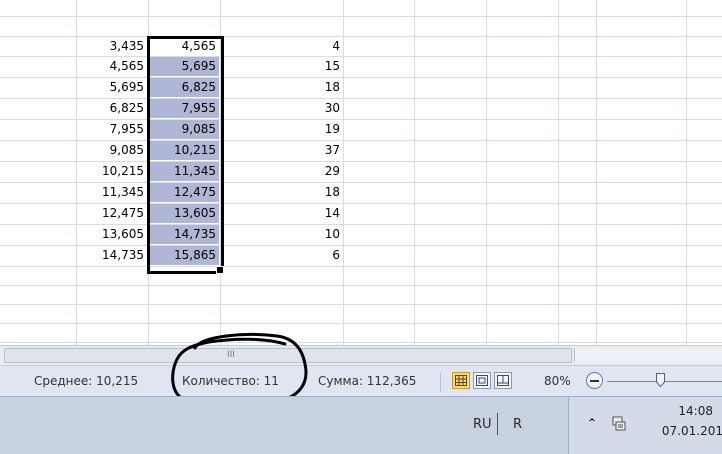 Image resolution: width=722 pixels, height=454 pixels. I want to click on network-icon, so click(619, 424).